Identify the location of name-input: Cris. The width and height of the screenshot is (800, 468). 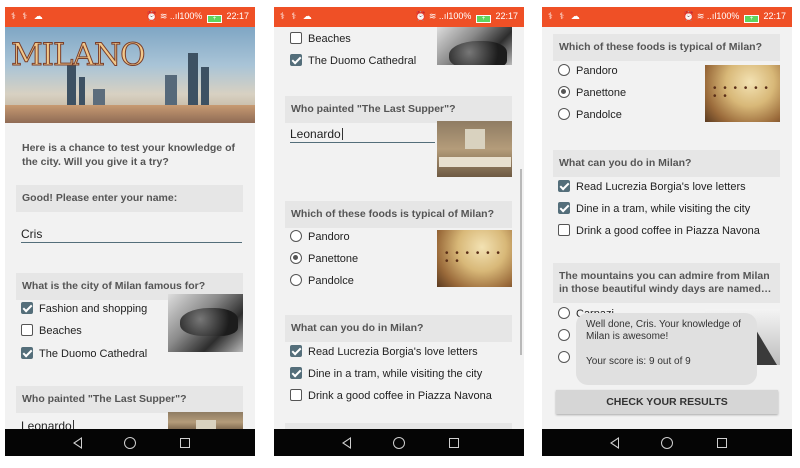
(131, 234).